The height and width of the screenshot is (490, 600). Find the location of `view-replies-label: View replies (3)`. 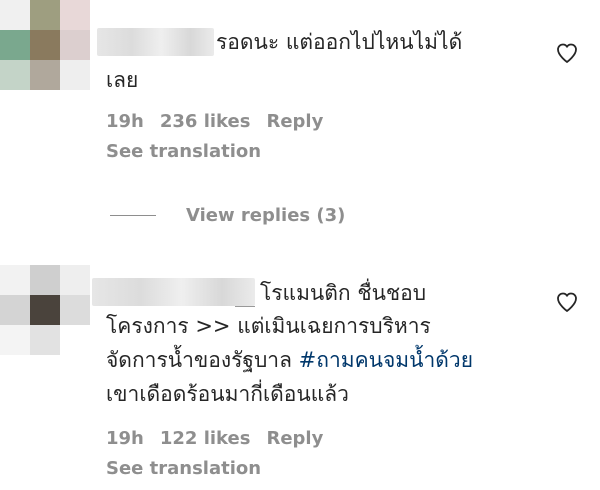

view-replies-label: View replies (3) is located at coordinates (265, 215).